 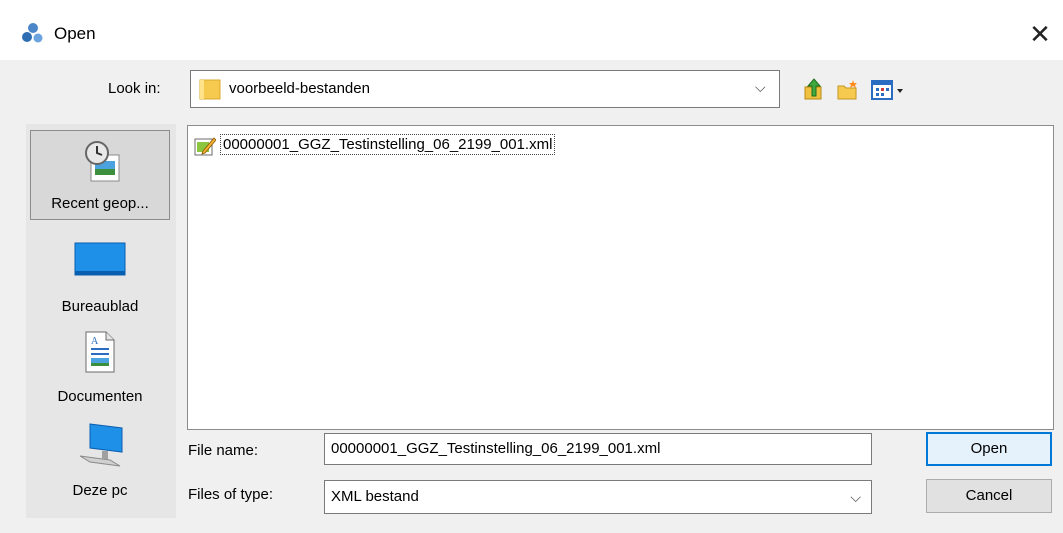 What do you see at coordinates (598, 497) in the screenshot?
I see `file-type-select: XML bestand ⌵` at bounding box center [598, 497].